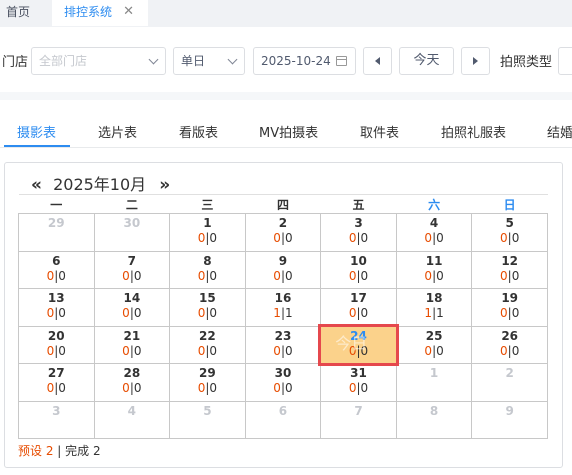  Describe the element at coordinates (22, 13) in the screenshot. I see `tab-home: 首页` at that location.